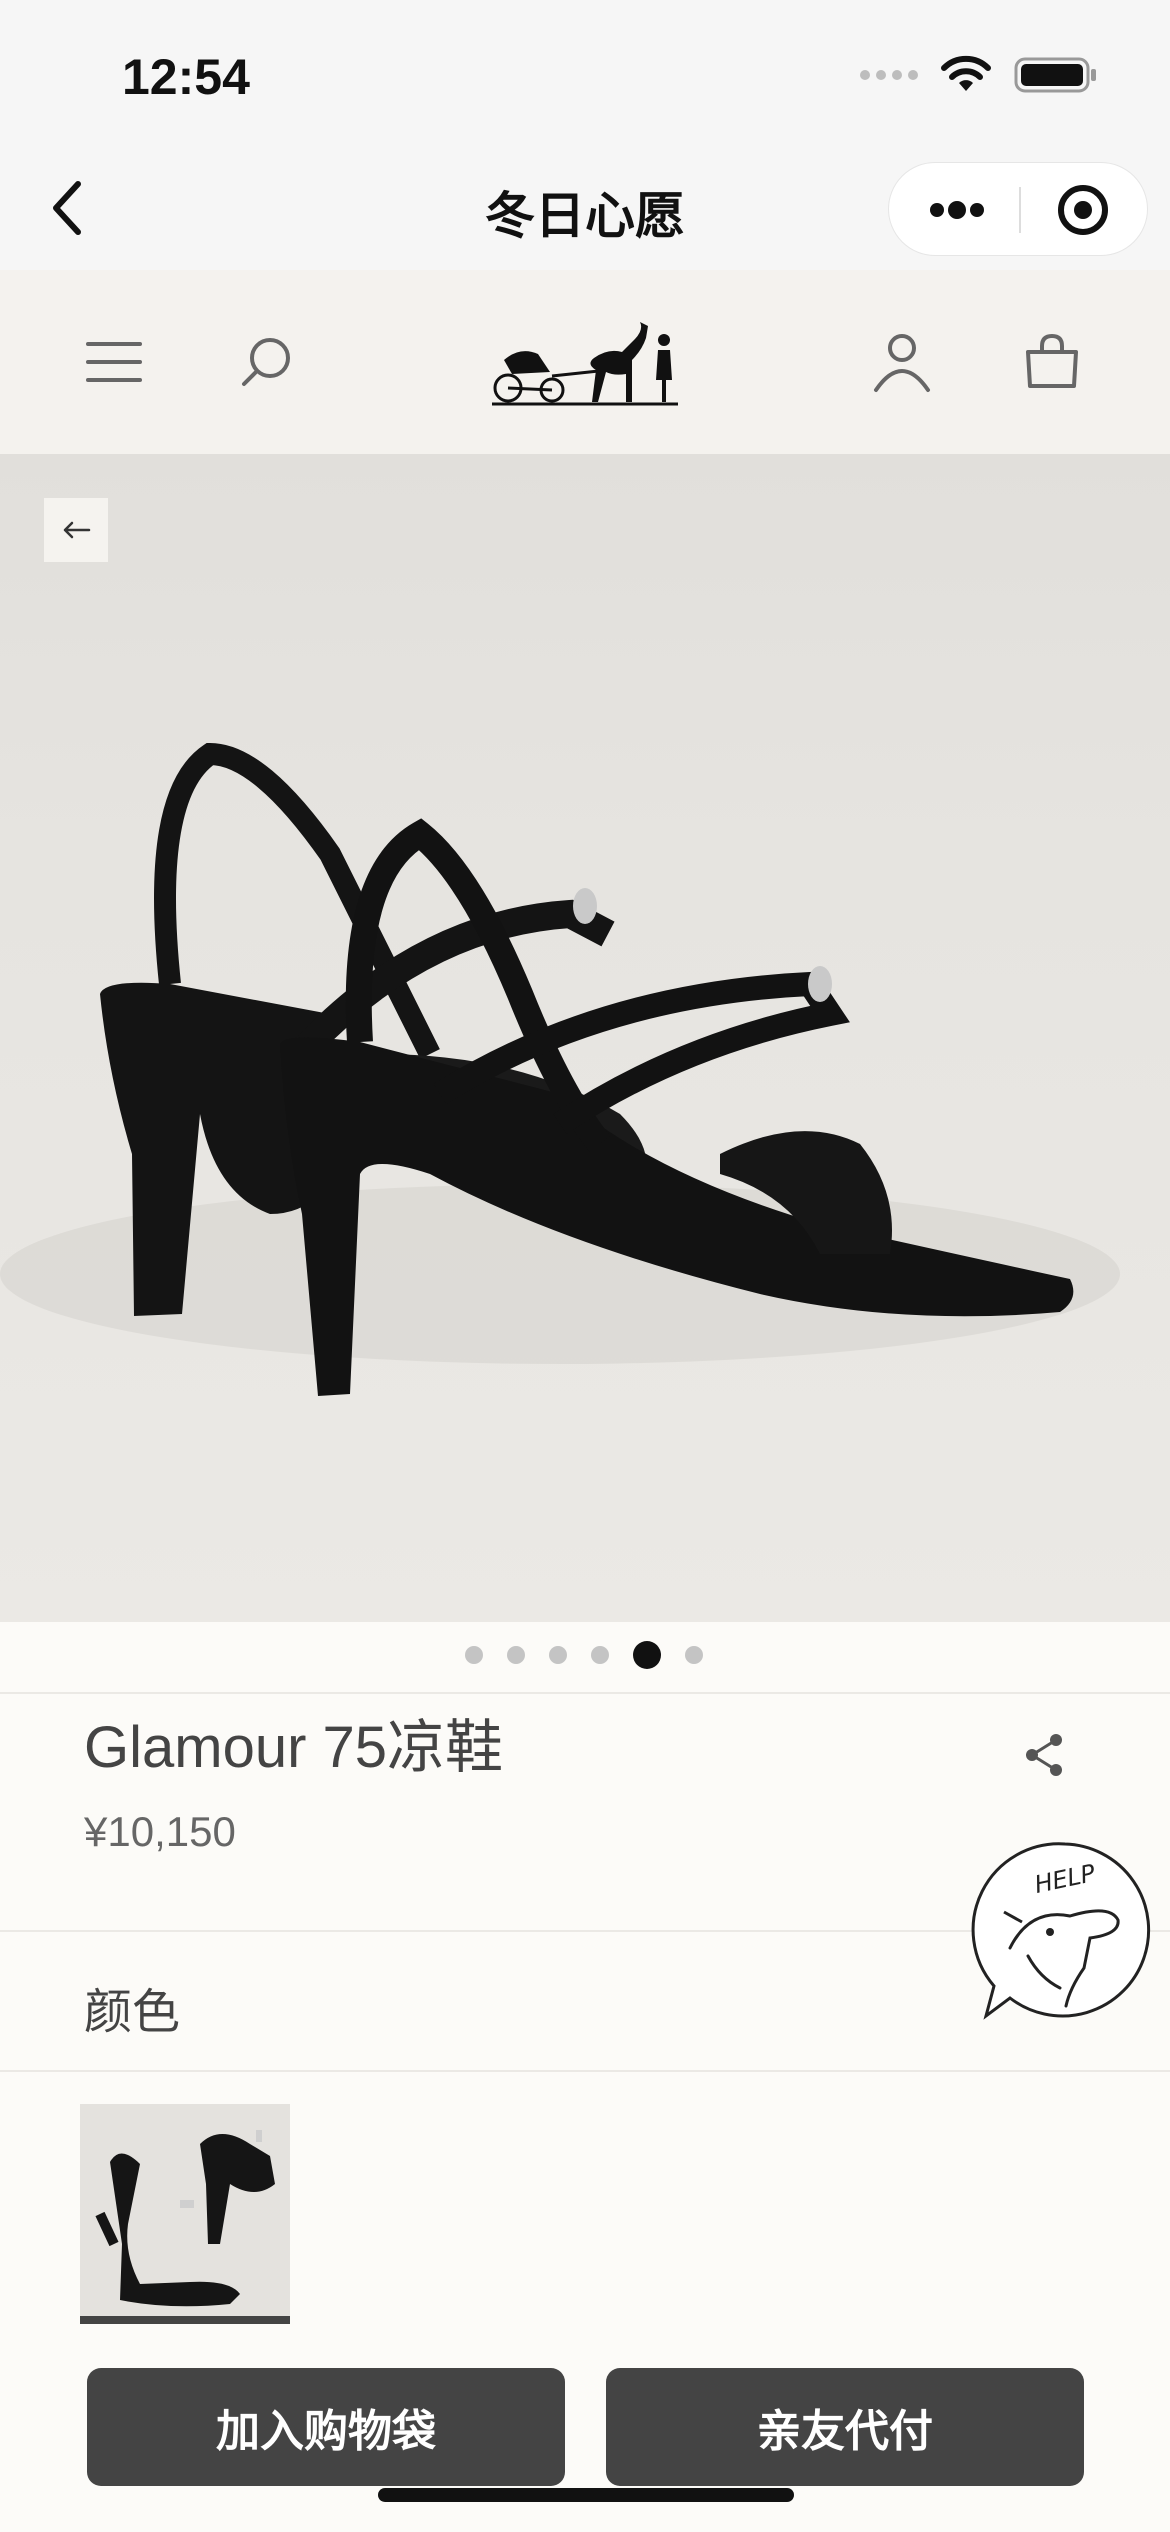 The height and width of the screenshot is (2532, 1170). What do you see at coordinates (160, 1831) in the screenshot?
I see `product-price: ¥10,150` at bounding box center [160, 1831].